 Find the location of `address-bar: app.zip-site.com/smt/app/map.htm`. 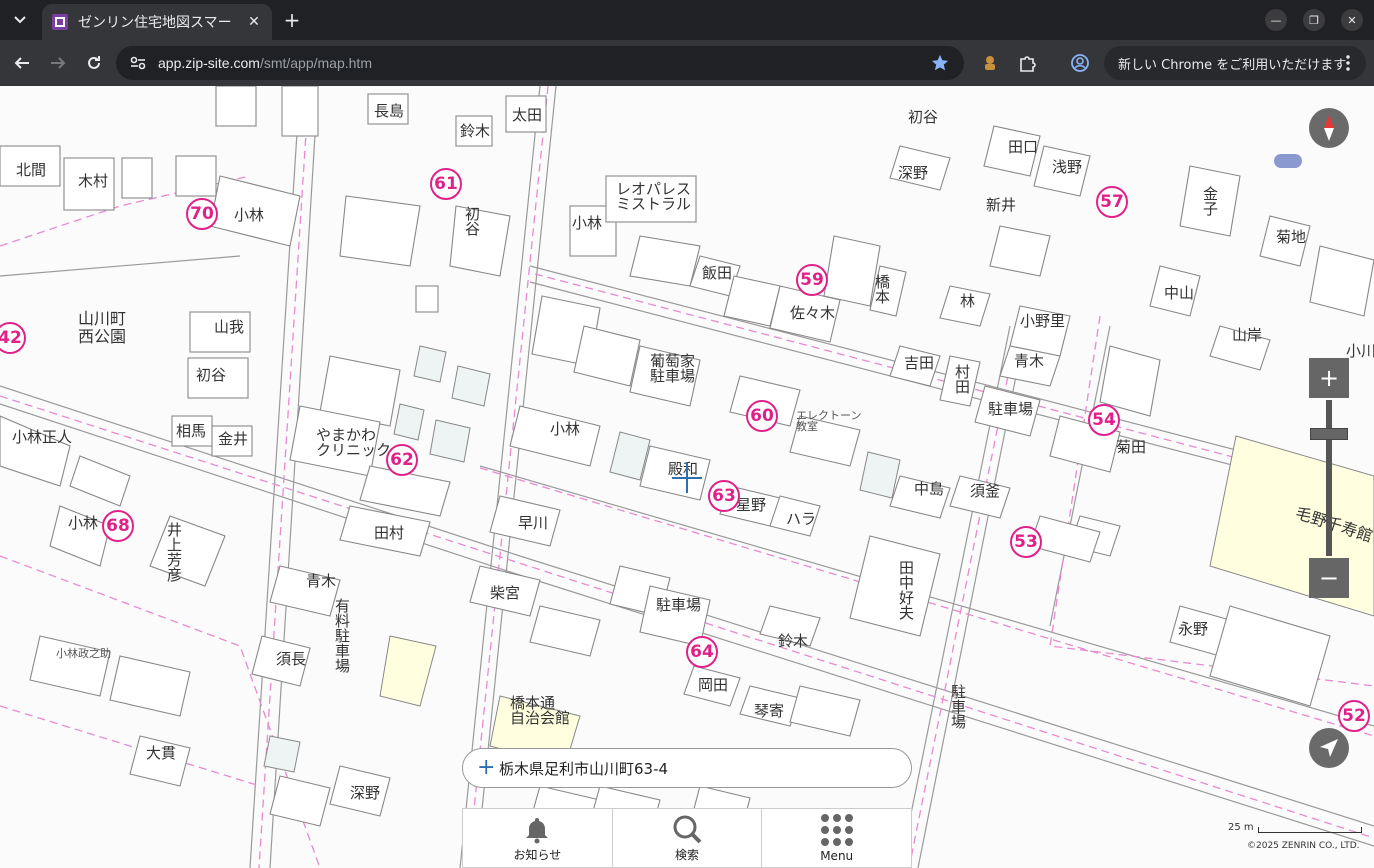

address-bar: app.zip-site.com/smt/app/map.htm is located at coordinates (540, 63).